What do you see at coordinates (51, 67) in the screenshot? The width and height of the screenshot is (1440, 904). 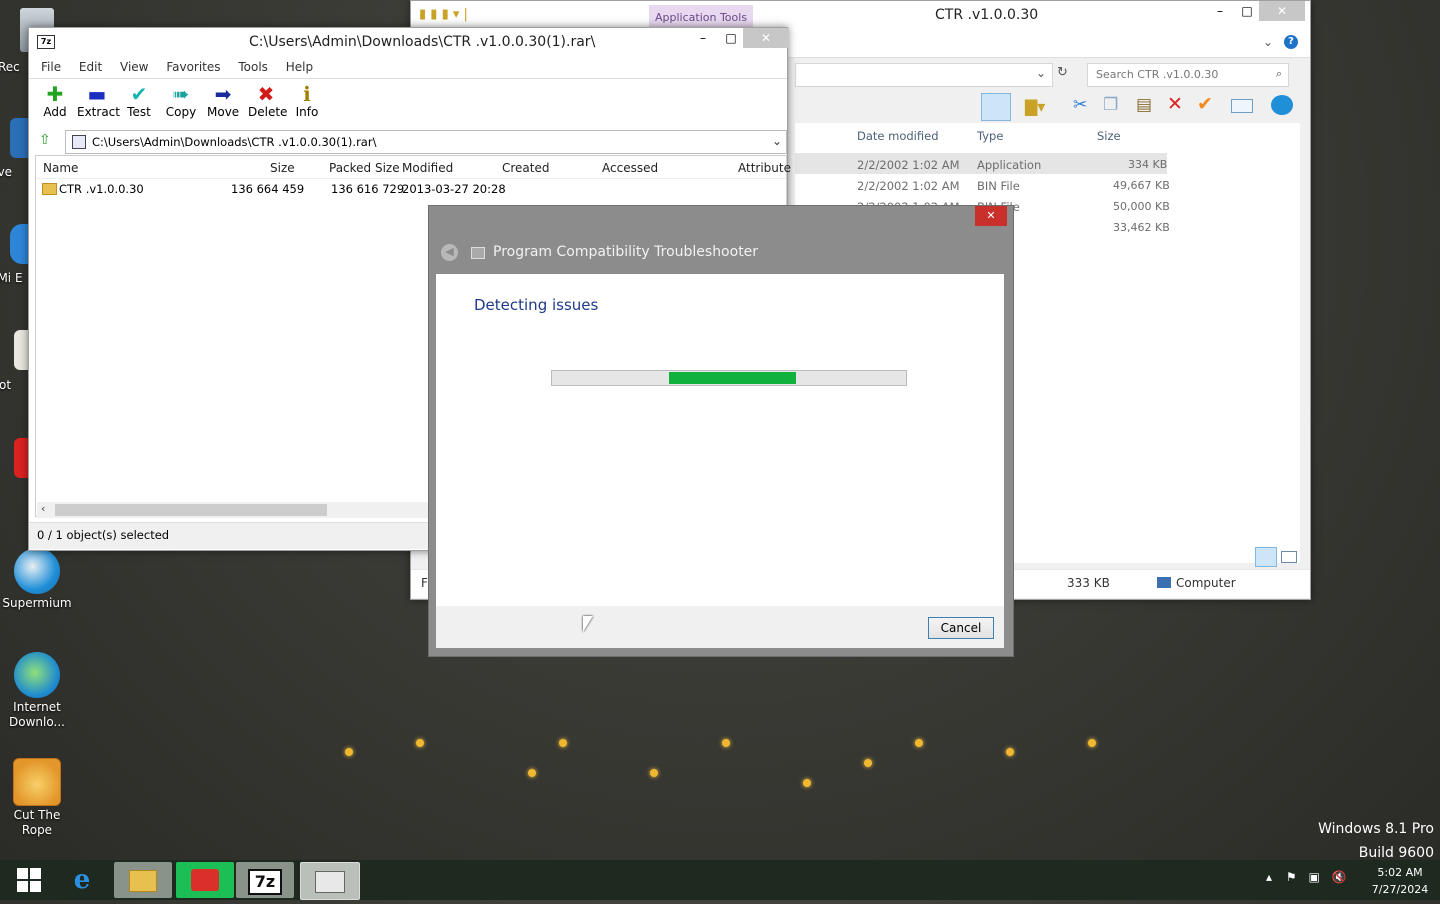 I see `menu-file: File` at bounding box center [51, 67].